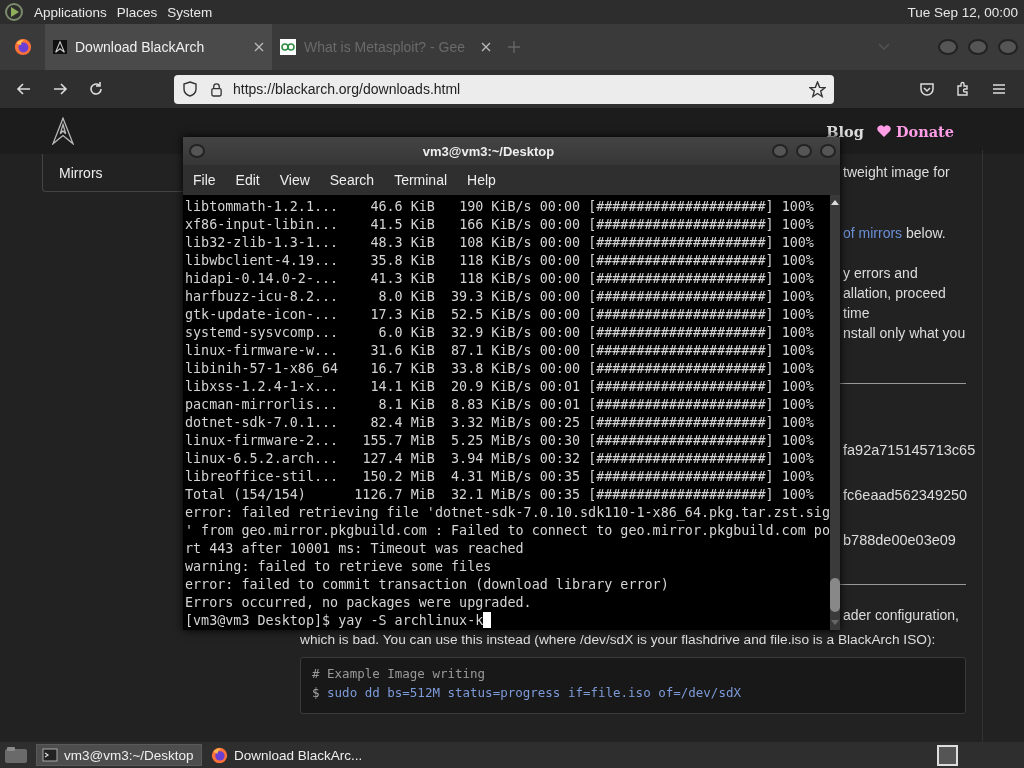 The width and height of the screenshot is (1024, 768). Describe the element at coordinates (22, 47) in the screenshot. I see `firefox-icon` at that location.